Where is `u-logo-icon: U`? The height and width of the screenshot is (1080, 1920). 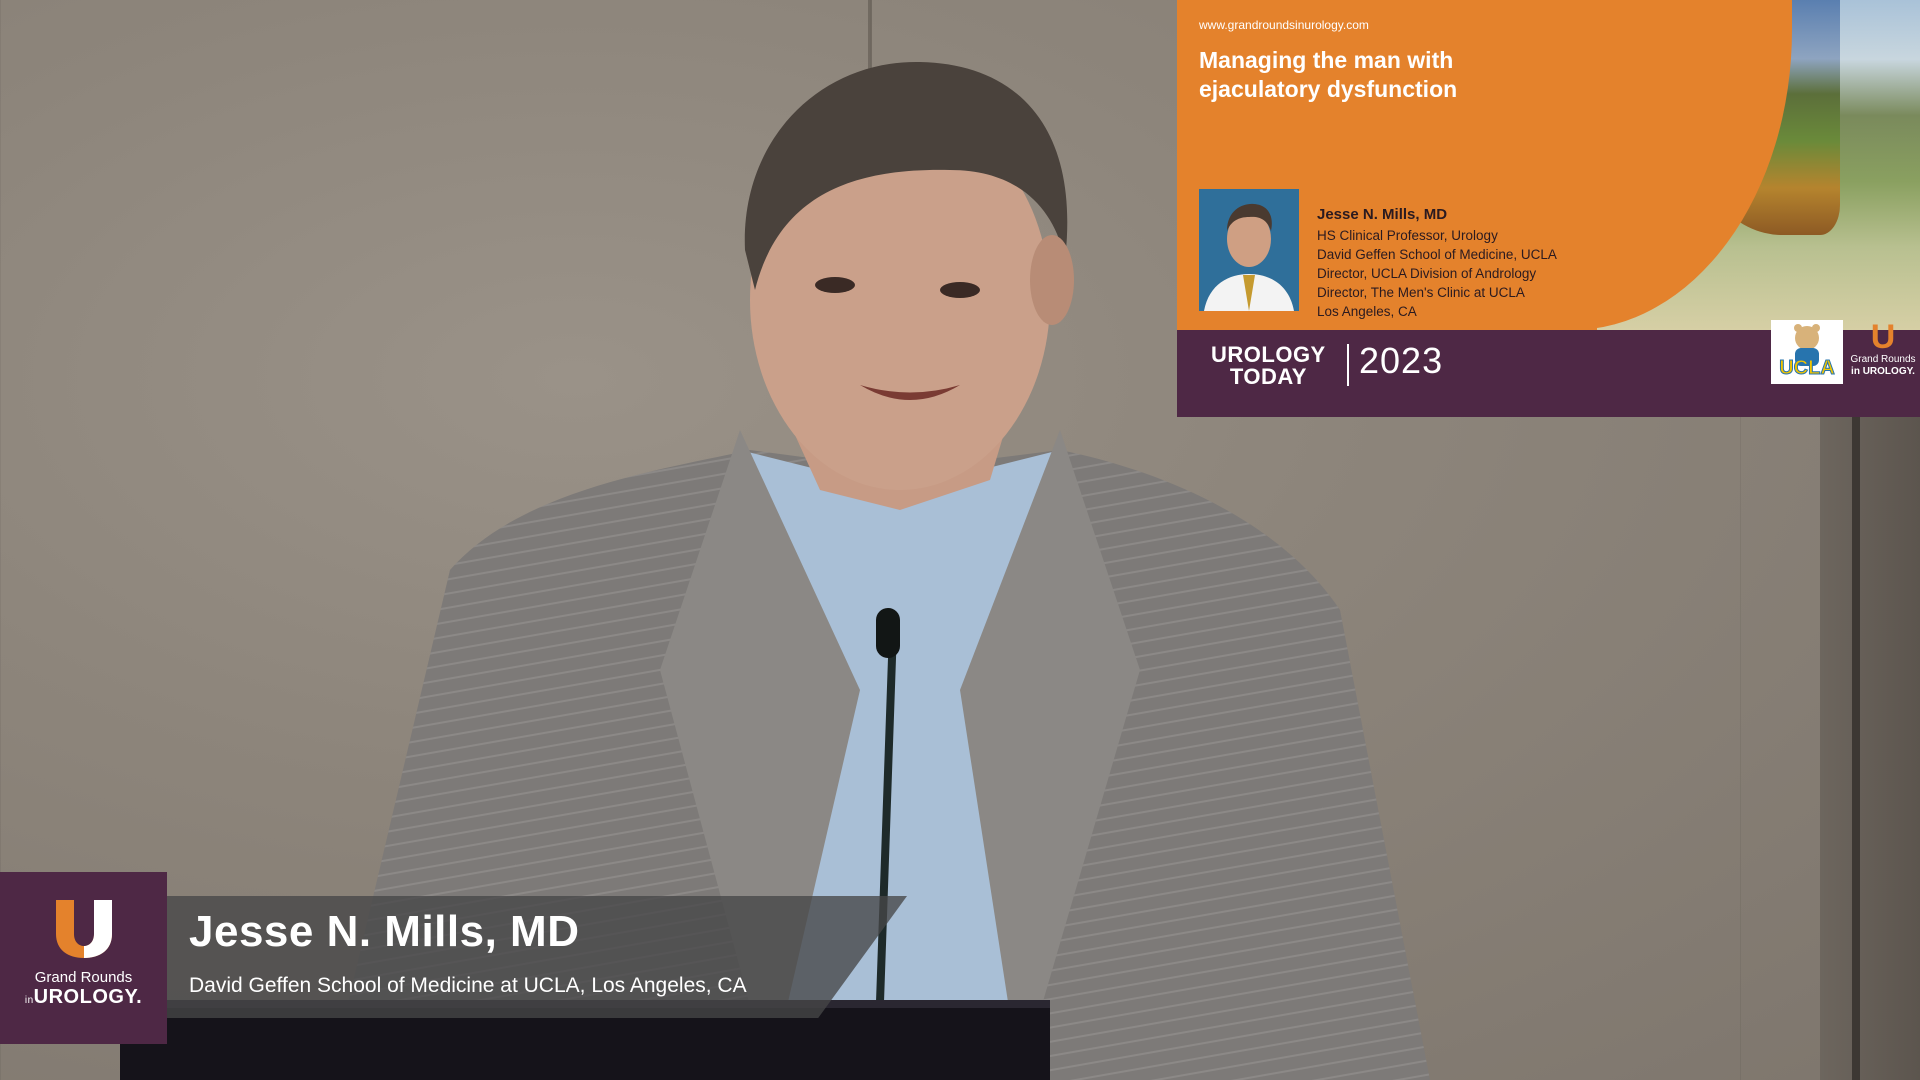 u-logo-icon: U is located at coordinates (1883, 337).